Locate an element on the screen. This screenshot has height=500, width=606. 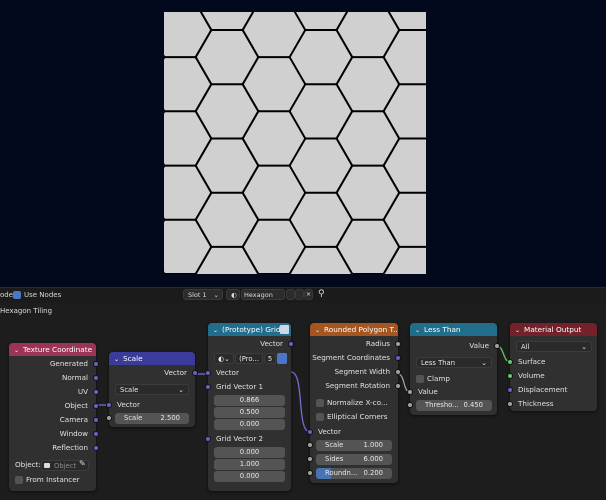
socket-uv is located at coordinates (96, 392).